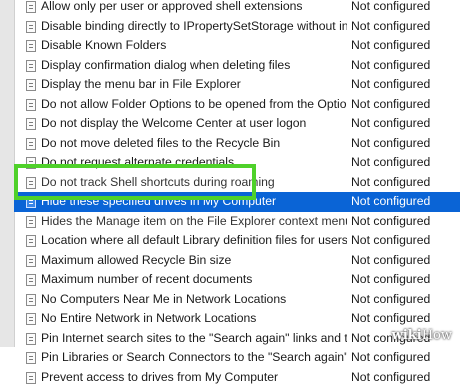 The height and width of the screenshot is (387, 460). I want to click on policy-name: Maximum number of recent documents, so click(194, 280).